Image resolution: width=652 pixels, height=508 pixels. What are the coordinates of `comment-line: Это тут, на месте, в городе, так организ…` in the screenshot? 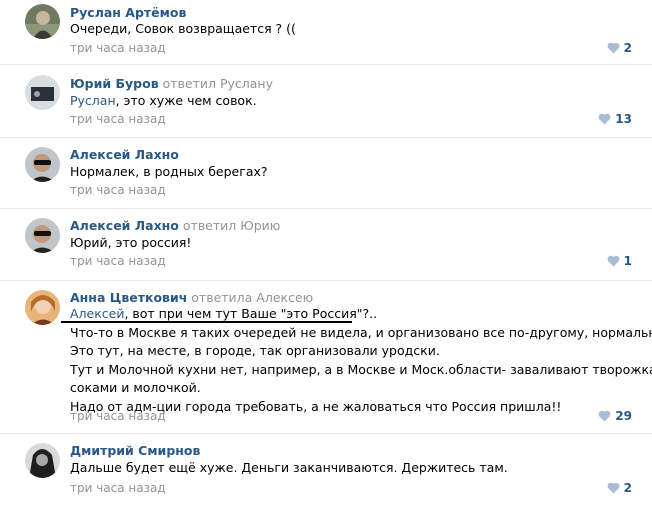 It's located at (255, 350).